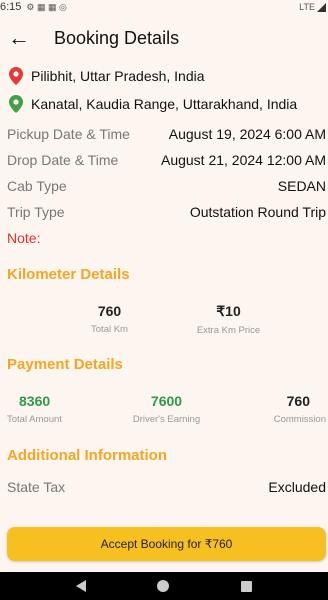 Image resolution: width=328 pixels, height=600 pixels. I want to click on network-label: LTE, so click(307, 7).